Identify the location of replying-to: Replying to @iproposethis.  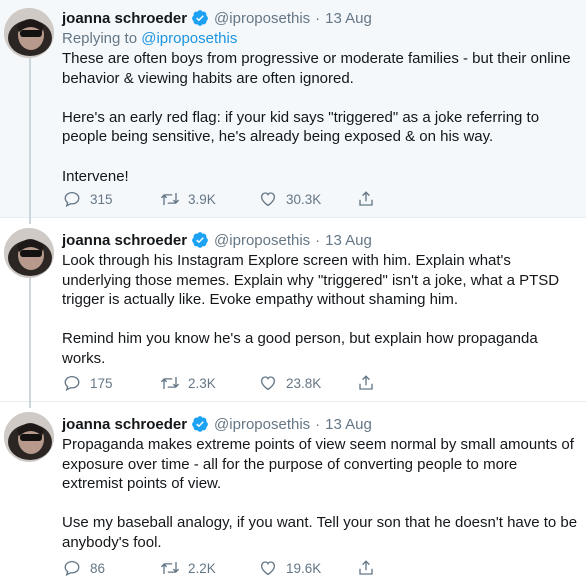
(320, 39).